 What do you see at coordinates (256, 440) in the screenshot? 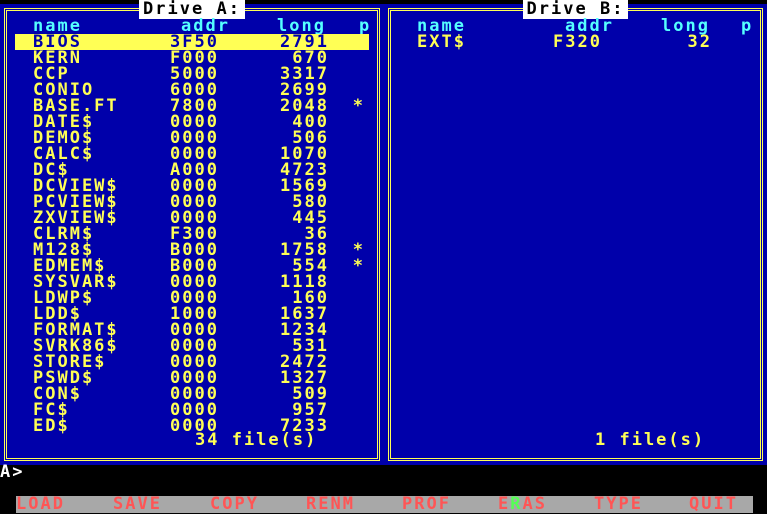
I see `drive-a-file-count: 34 file(s)` at bounding box center [256, 440].